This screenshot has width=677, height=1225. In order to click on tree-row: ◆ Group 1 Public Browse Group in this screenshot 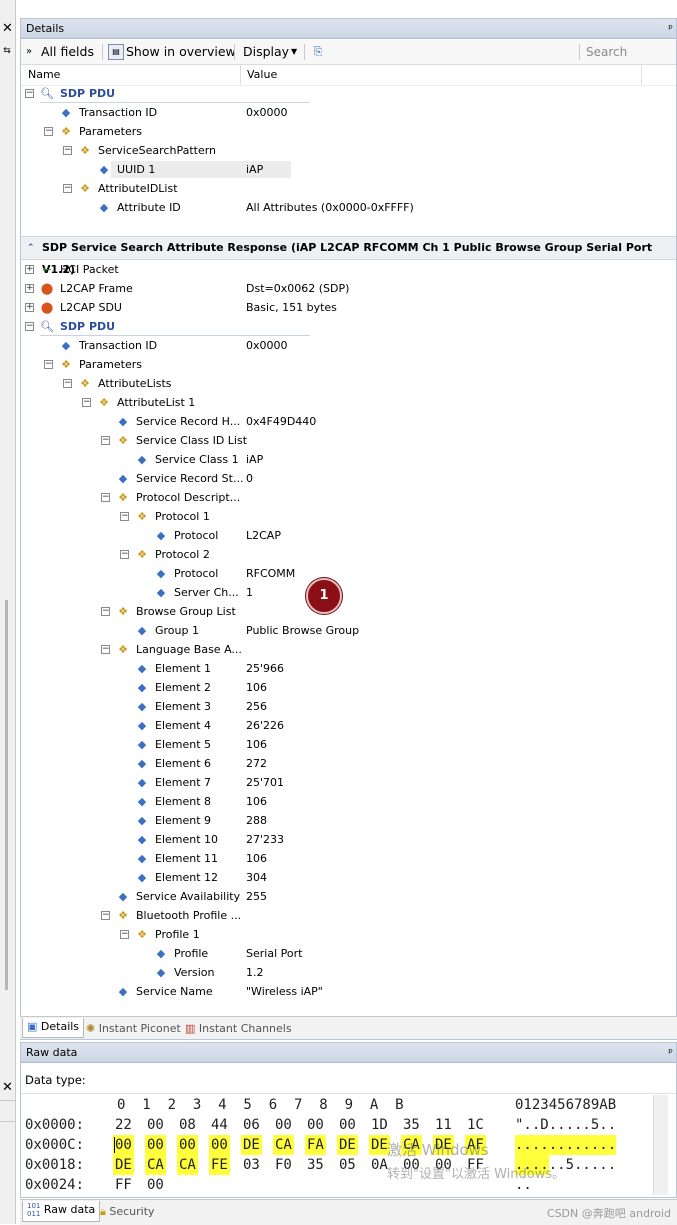, I will do `click(348, 630)`.